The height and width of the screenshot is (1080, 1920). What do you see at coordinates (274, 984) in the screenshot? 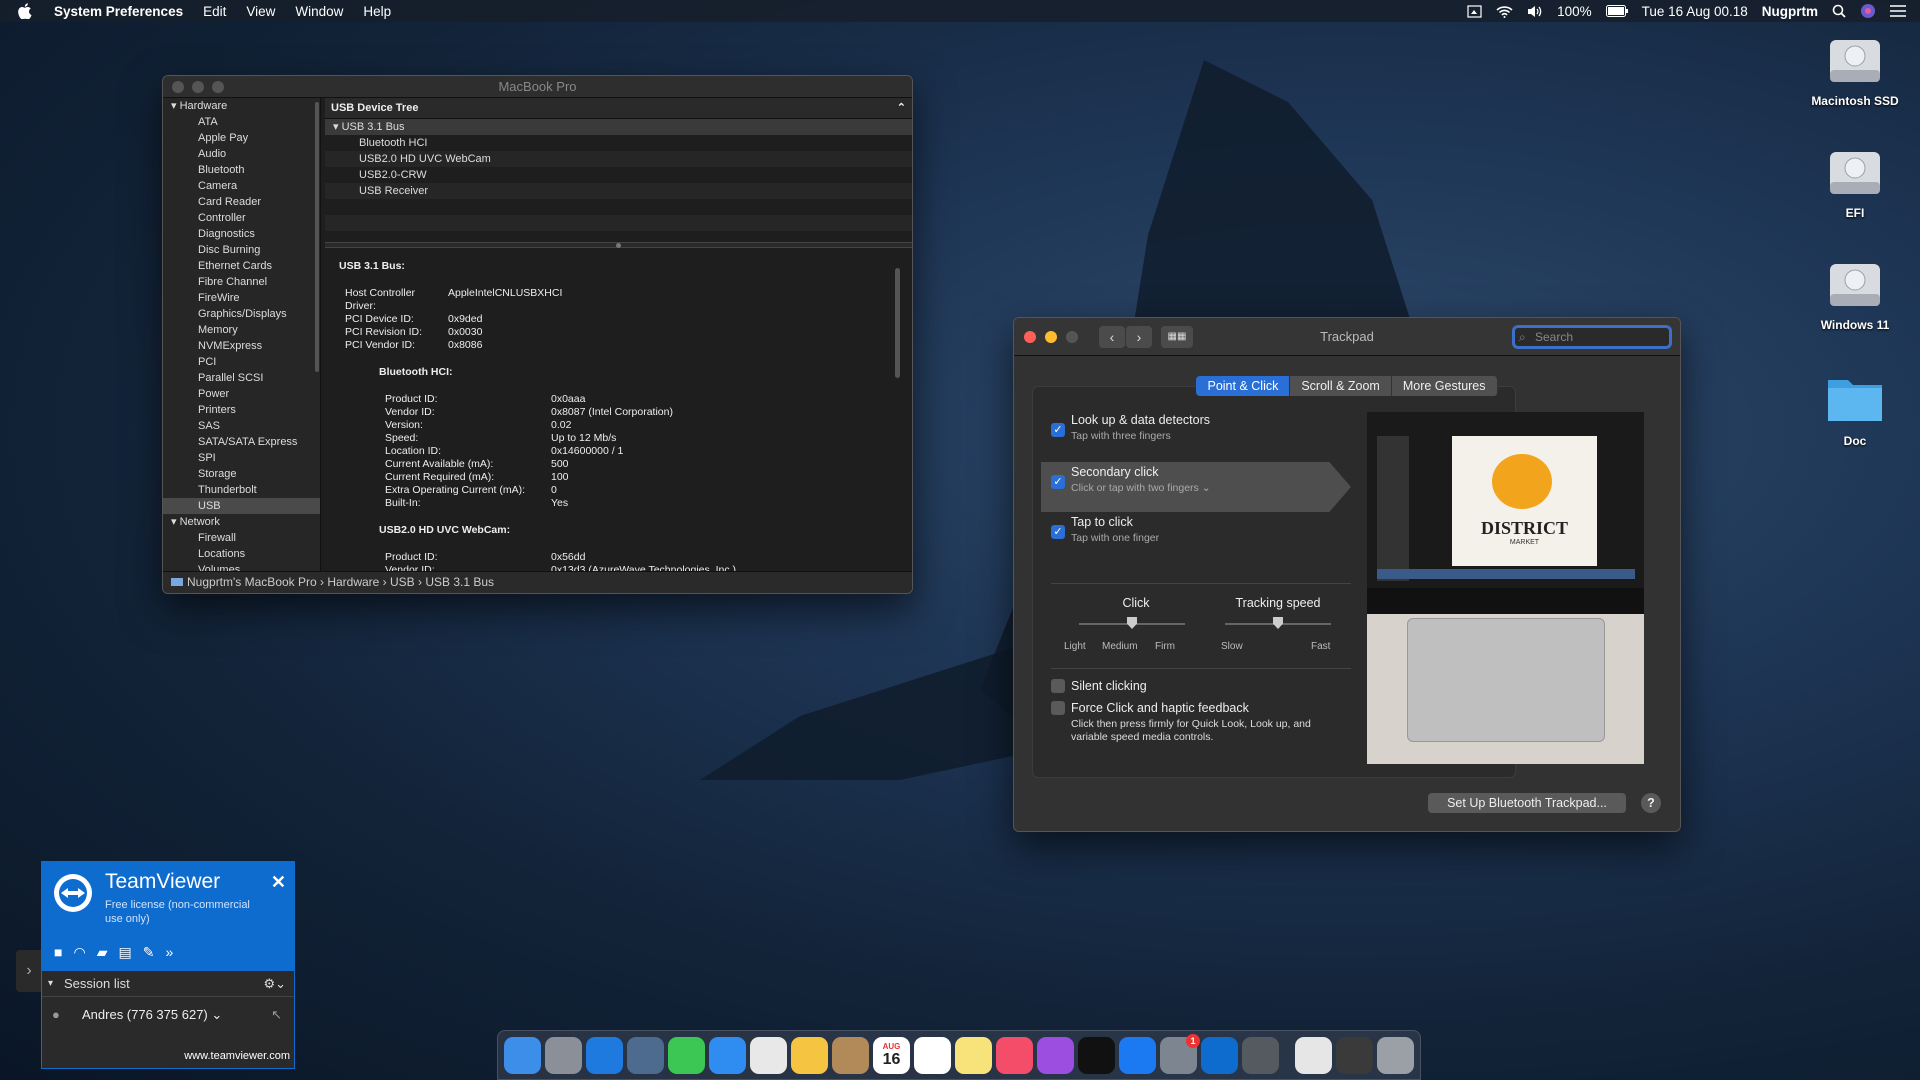
I see `gear-icon: ⚙⌄` at bounding box center [274, 984].